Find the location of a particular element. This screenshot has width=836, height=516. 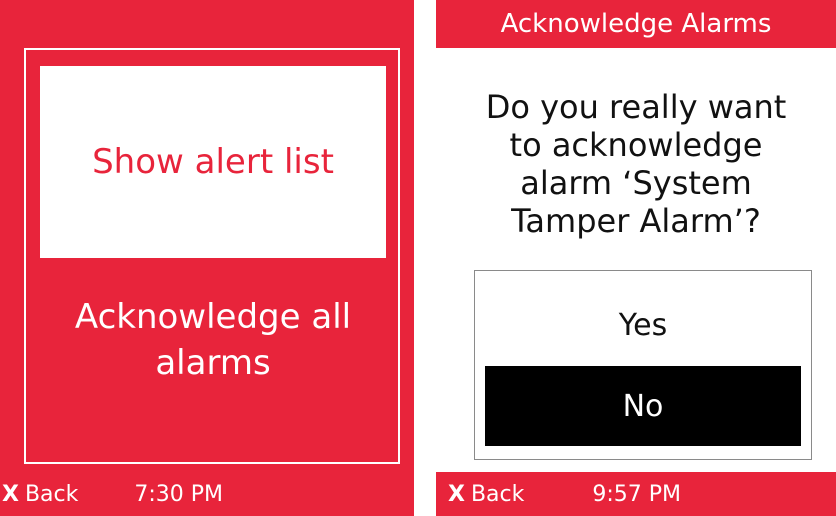

clock-time: 7:30 PM is located at coordinates (179, 494).